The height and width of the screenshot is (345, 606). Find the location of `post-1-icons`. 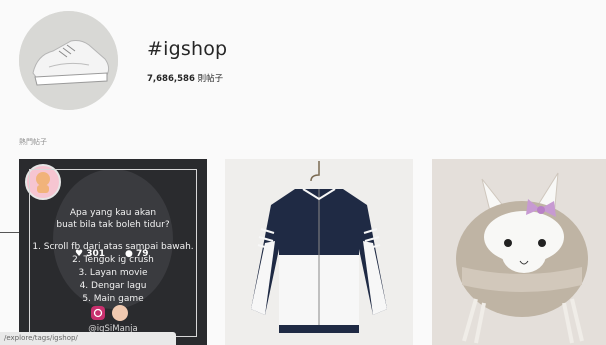

post-1-icons is located at coordinates (109, 313).